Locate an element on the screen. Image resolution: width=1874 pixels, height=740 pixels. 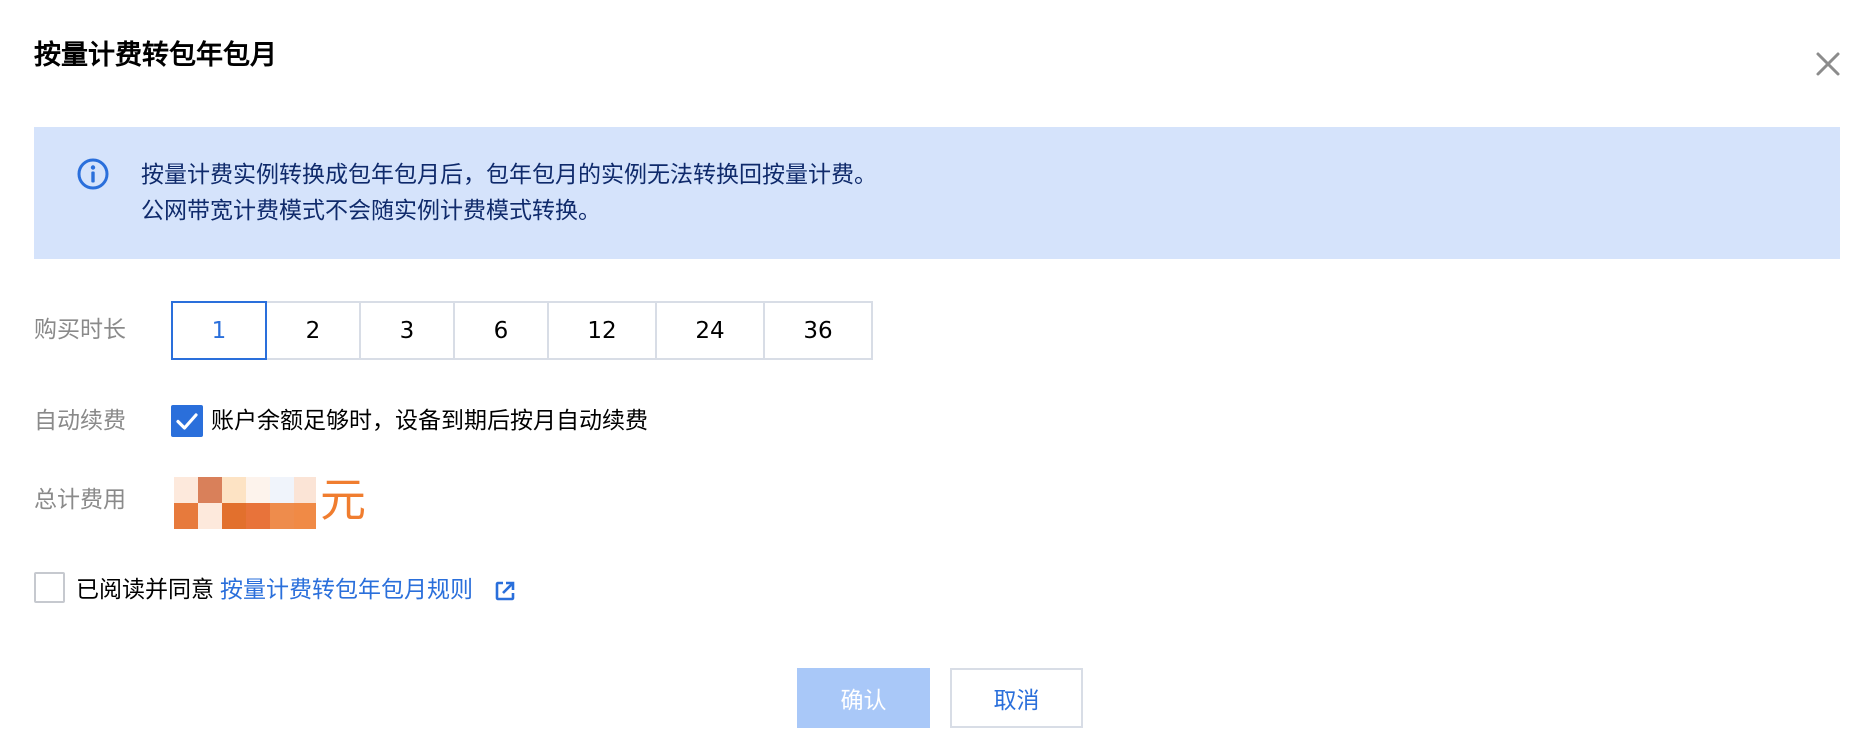
auto-renew-checkbox is located at coordinates (187, 421).